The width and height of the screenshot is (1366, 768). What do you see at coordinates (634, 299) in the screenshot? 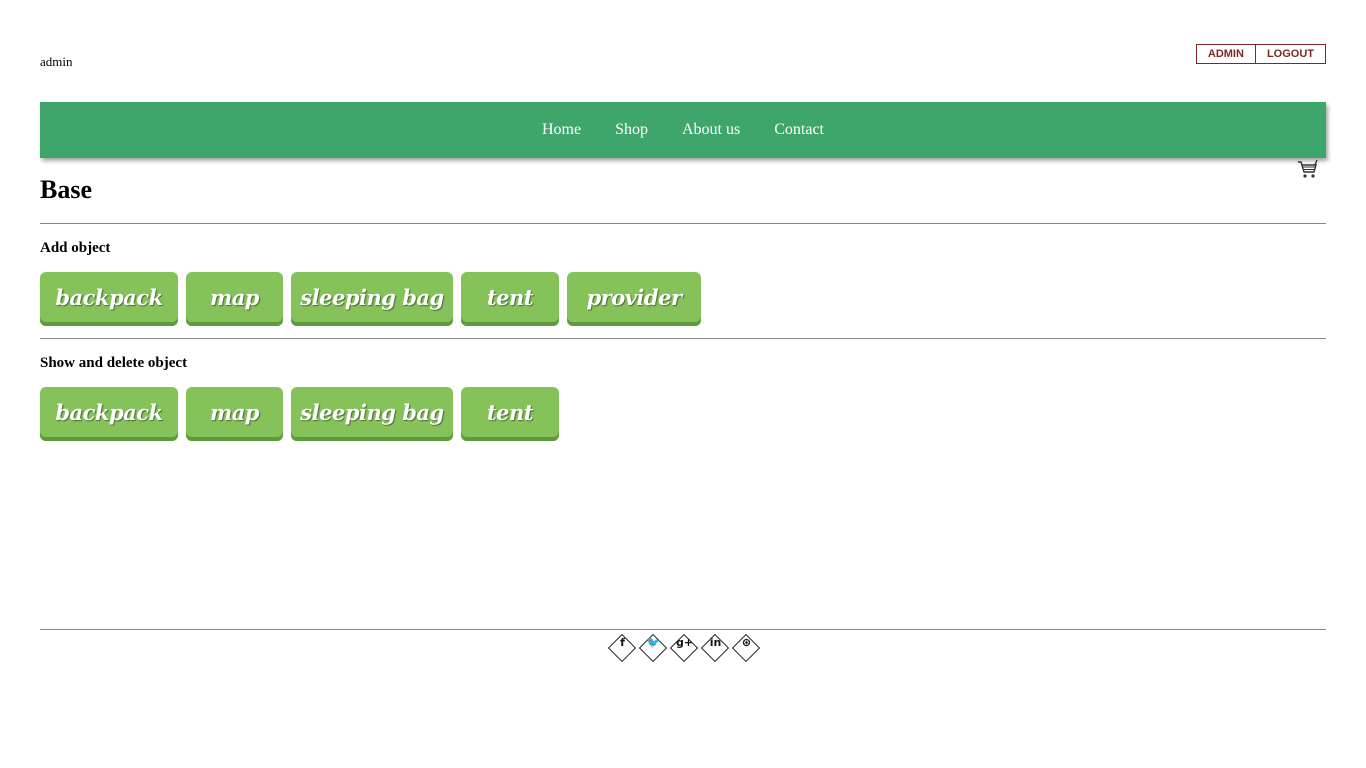
I see `add-provider-button: provider` at bounding box center [634, 299].